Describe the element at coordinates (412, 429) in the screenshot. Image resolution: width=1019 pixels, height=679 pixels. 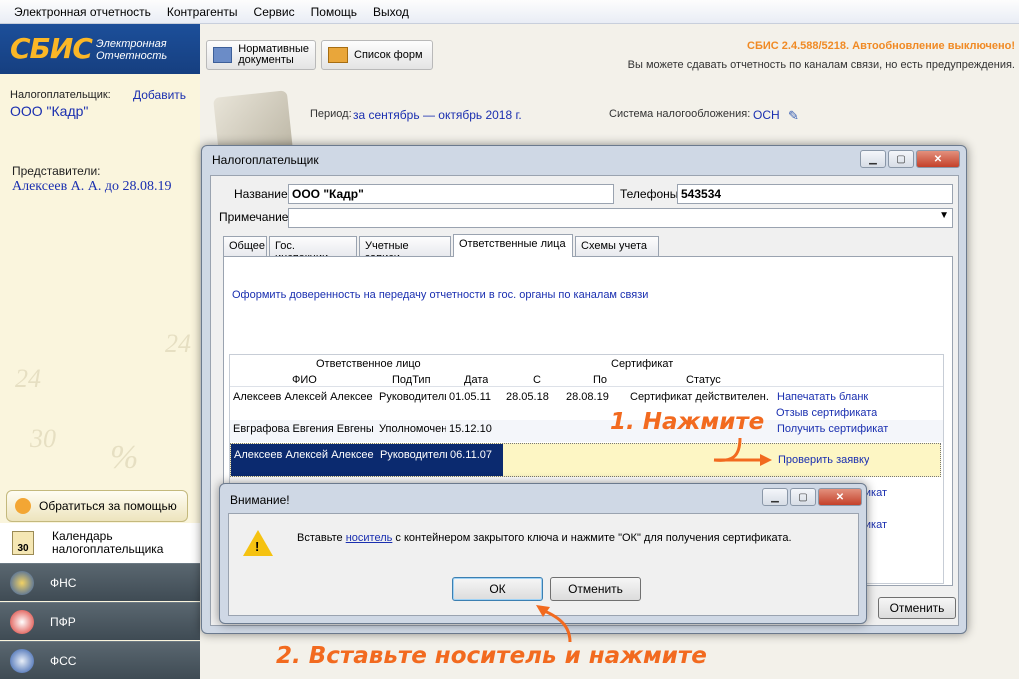
I see `row-type: Уполномоченный` at that location.